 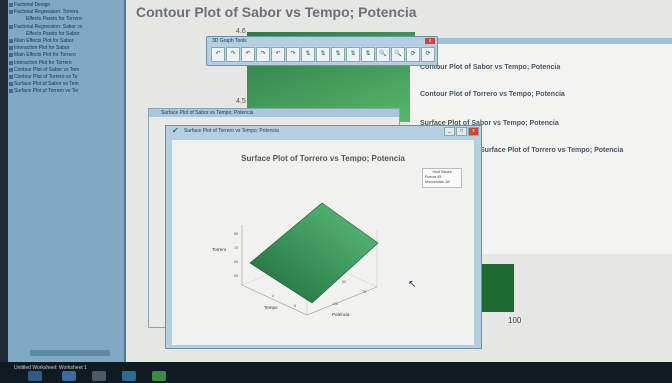 What do you see at coordinates (344, 282) in the screenshot?
I see `y-tick-label: 50` at bounding box center [344, 282].